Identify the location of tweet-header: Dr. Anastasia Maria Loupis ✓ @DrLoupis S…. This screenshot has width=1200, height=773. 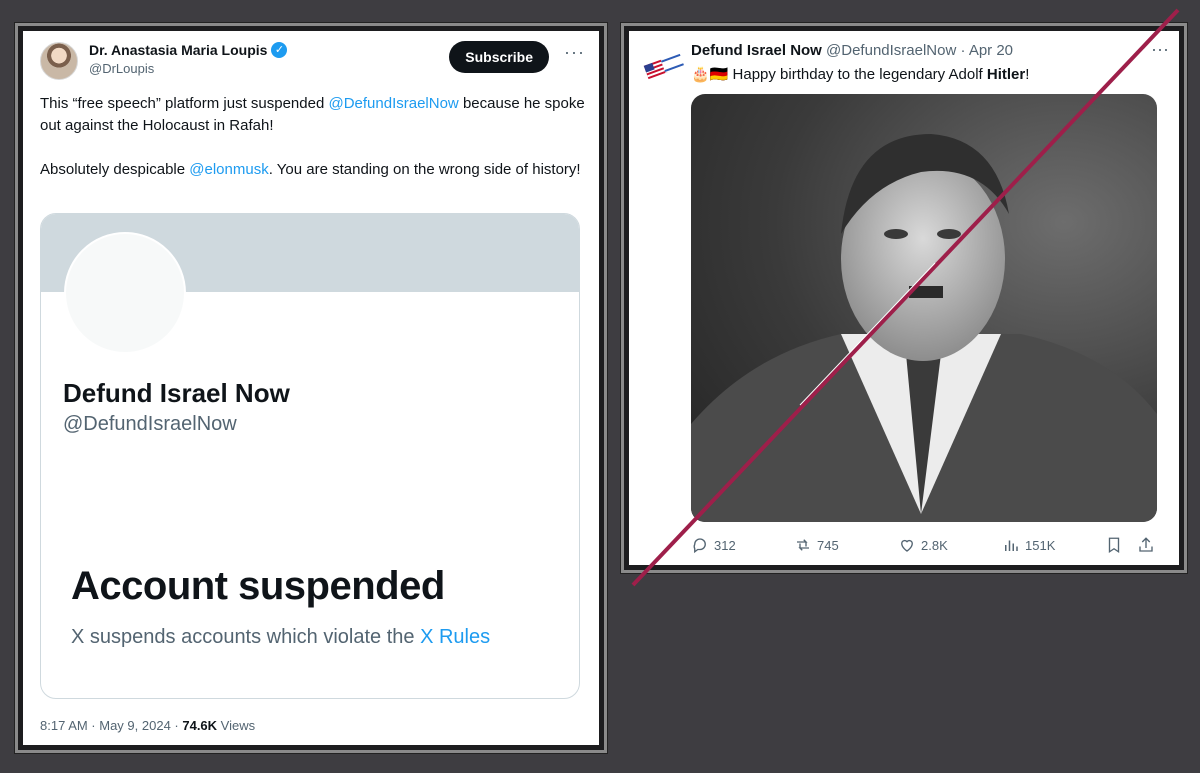
(312, 60).